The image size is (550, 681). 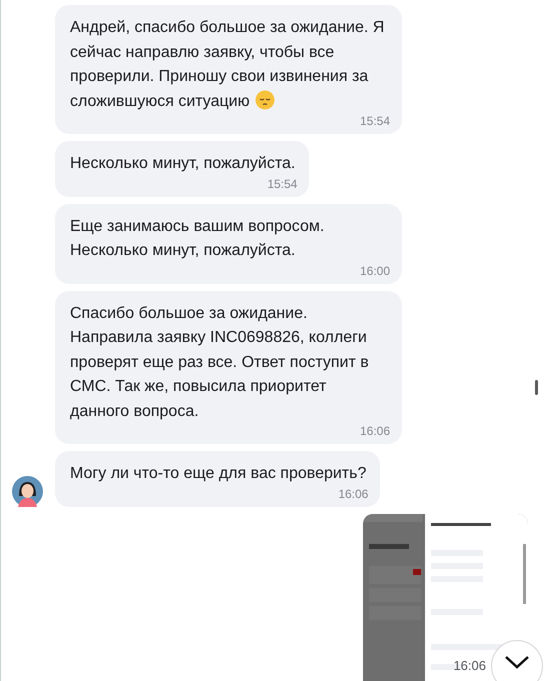 What do you see at coordinates (183, 164) in the screenshot?
I see `message-text: Несколько минут, пожалуйста.` at bounding box center [183, 164].